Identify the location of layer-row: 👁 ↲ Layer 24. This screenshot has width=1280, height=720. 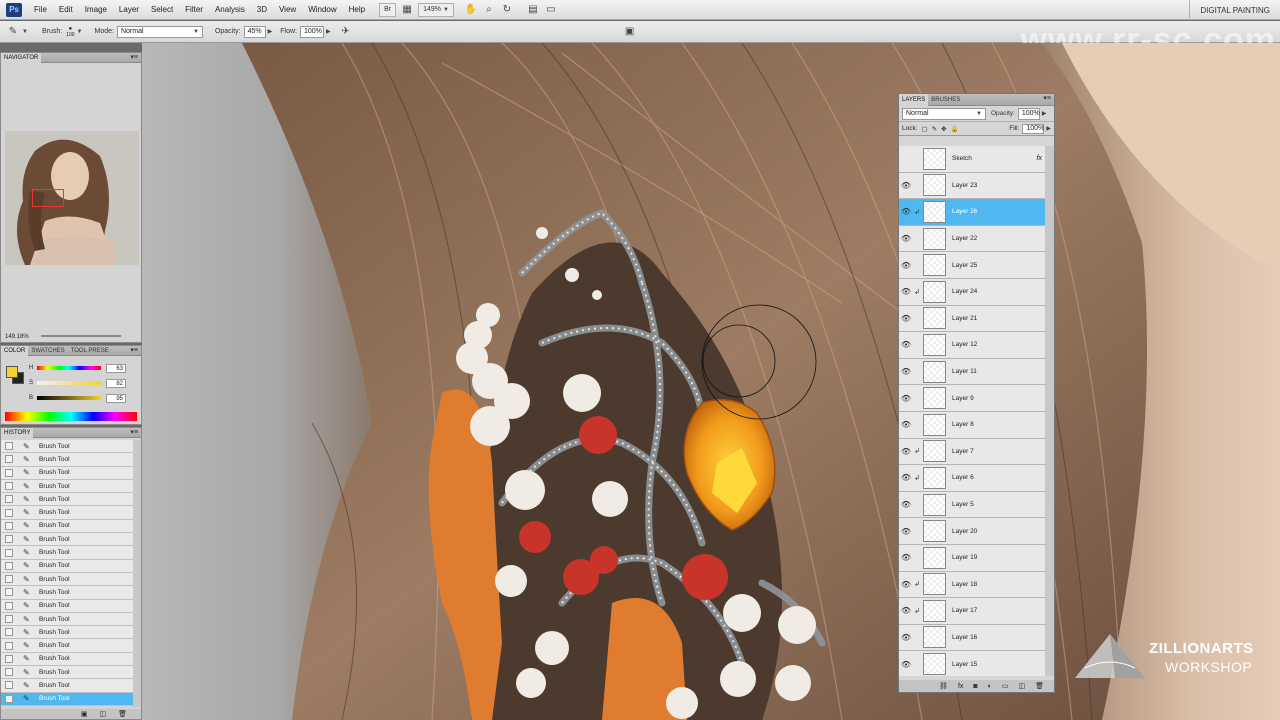
(972, 292).